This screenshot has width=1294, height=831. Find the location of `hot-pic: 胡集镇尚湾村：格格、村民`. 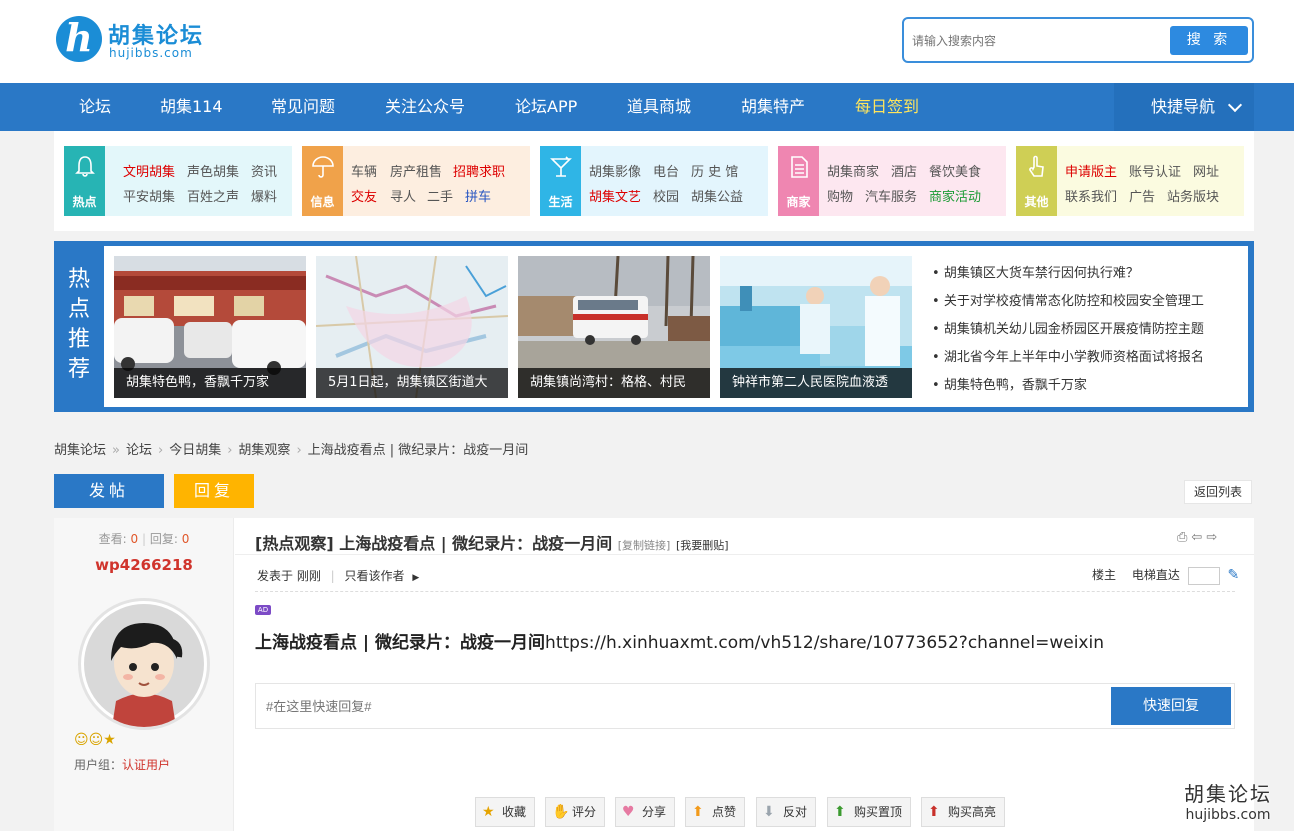

hot-pic: 胡集镇尚湾村：格格、村民 is located at coordinates (614, 327).